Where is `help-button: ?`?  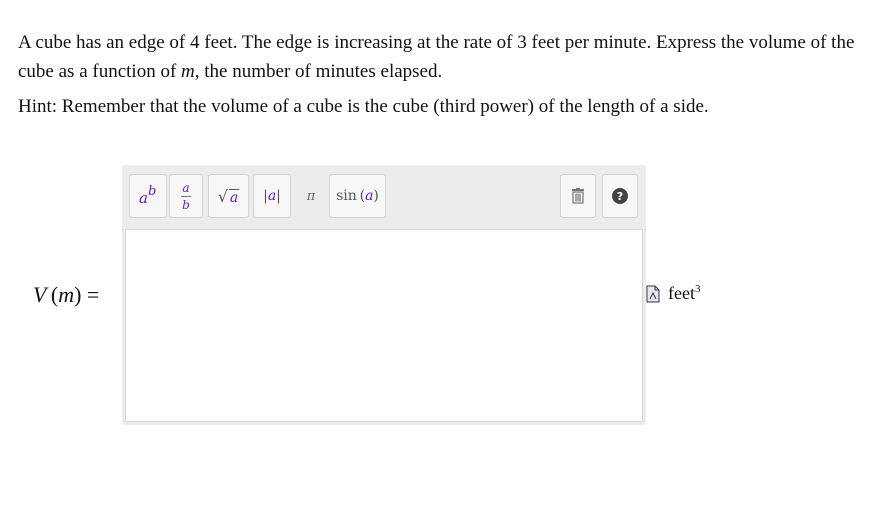
help-button: ? is located at coordinates (620, 196).